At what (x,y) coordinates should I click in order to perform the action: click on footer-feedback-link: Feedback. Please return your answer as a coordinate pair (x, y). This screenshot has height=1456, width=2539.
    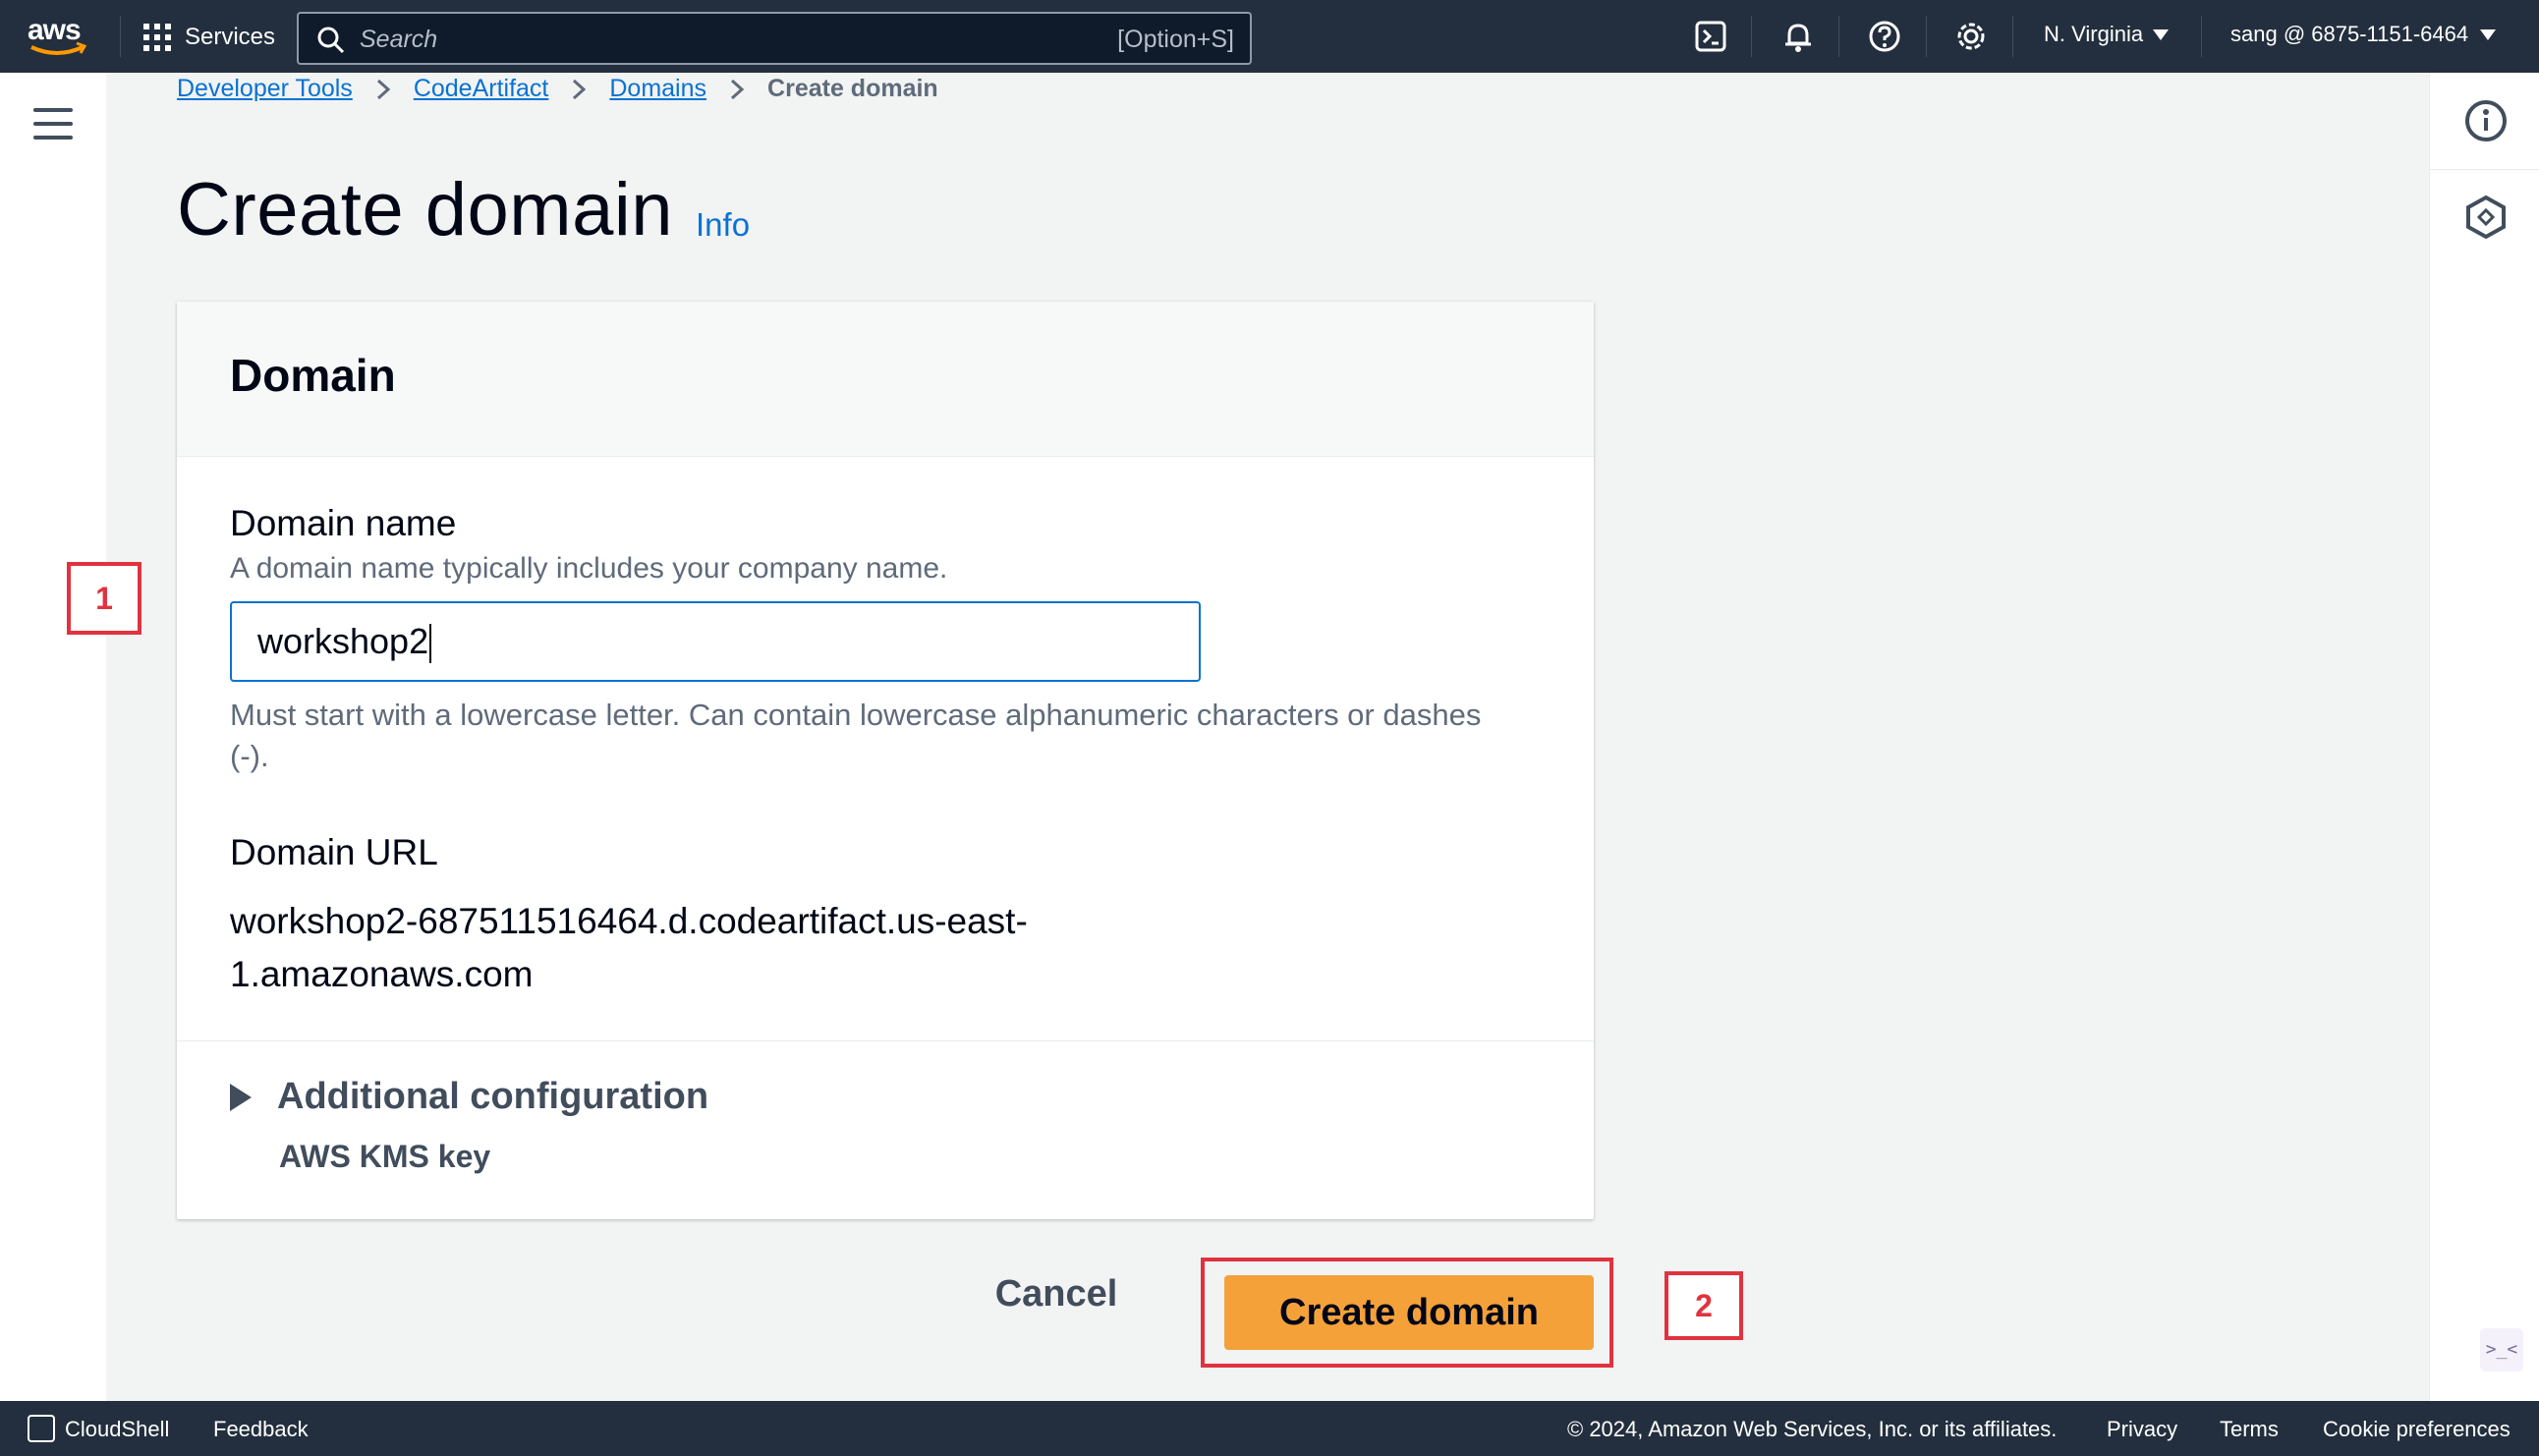
    Looking at the image, I should click on (261, 1429).